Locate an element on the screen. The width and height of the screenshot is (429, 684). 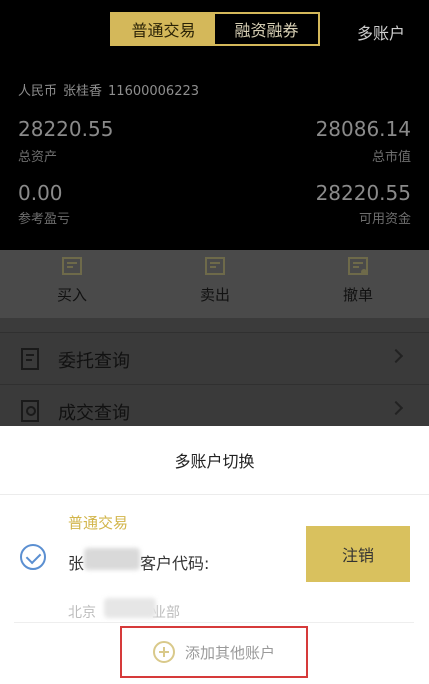
account-info: 人民币 张桂香 11600006223 is located at coordinates (111, 89).